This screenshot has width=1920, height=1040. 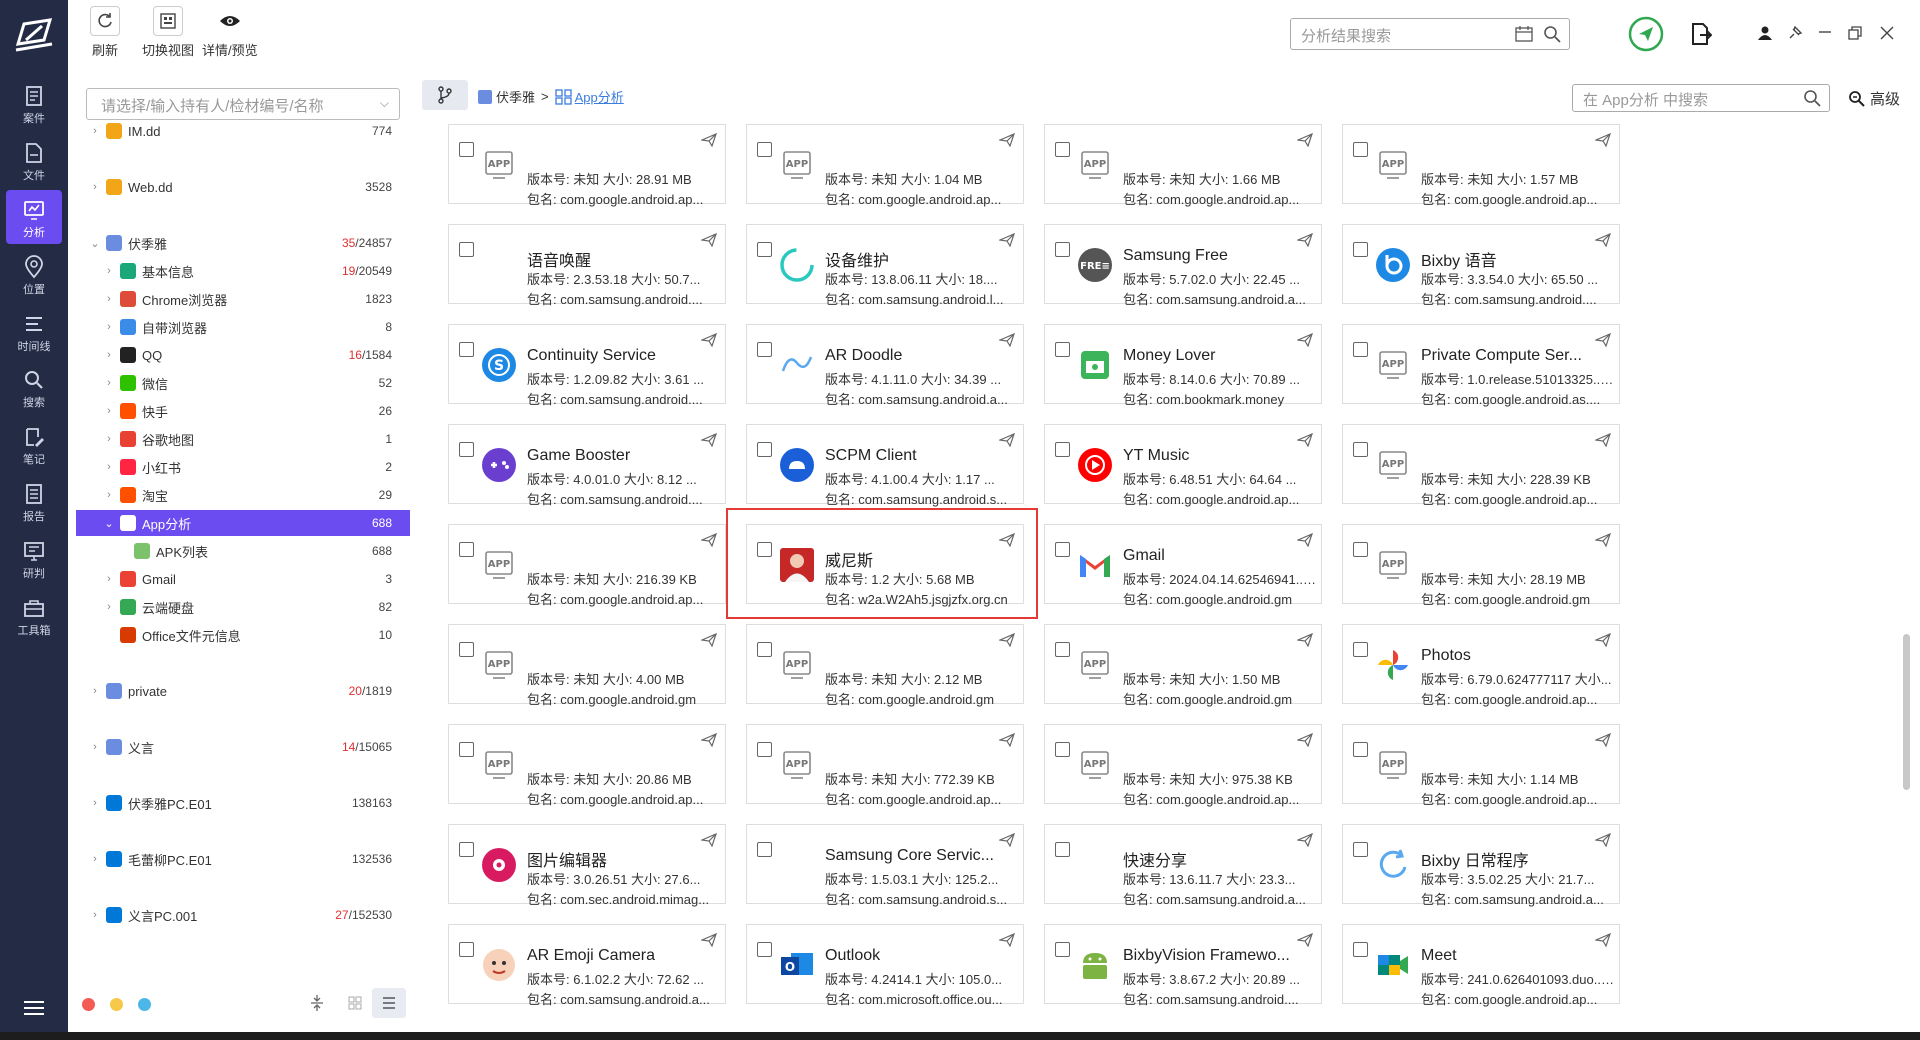 I want to click on nav-item-timeline: 时间线, so click(x=34, y=331).